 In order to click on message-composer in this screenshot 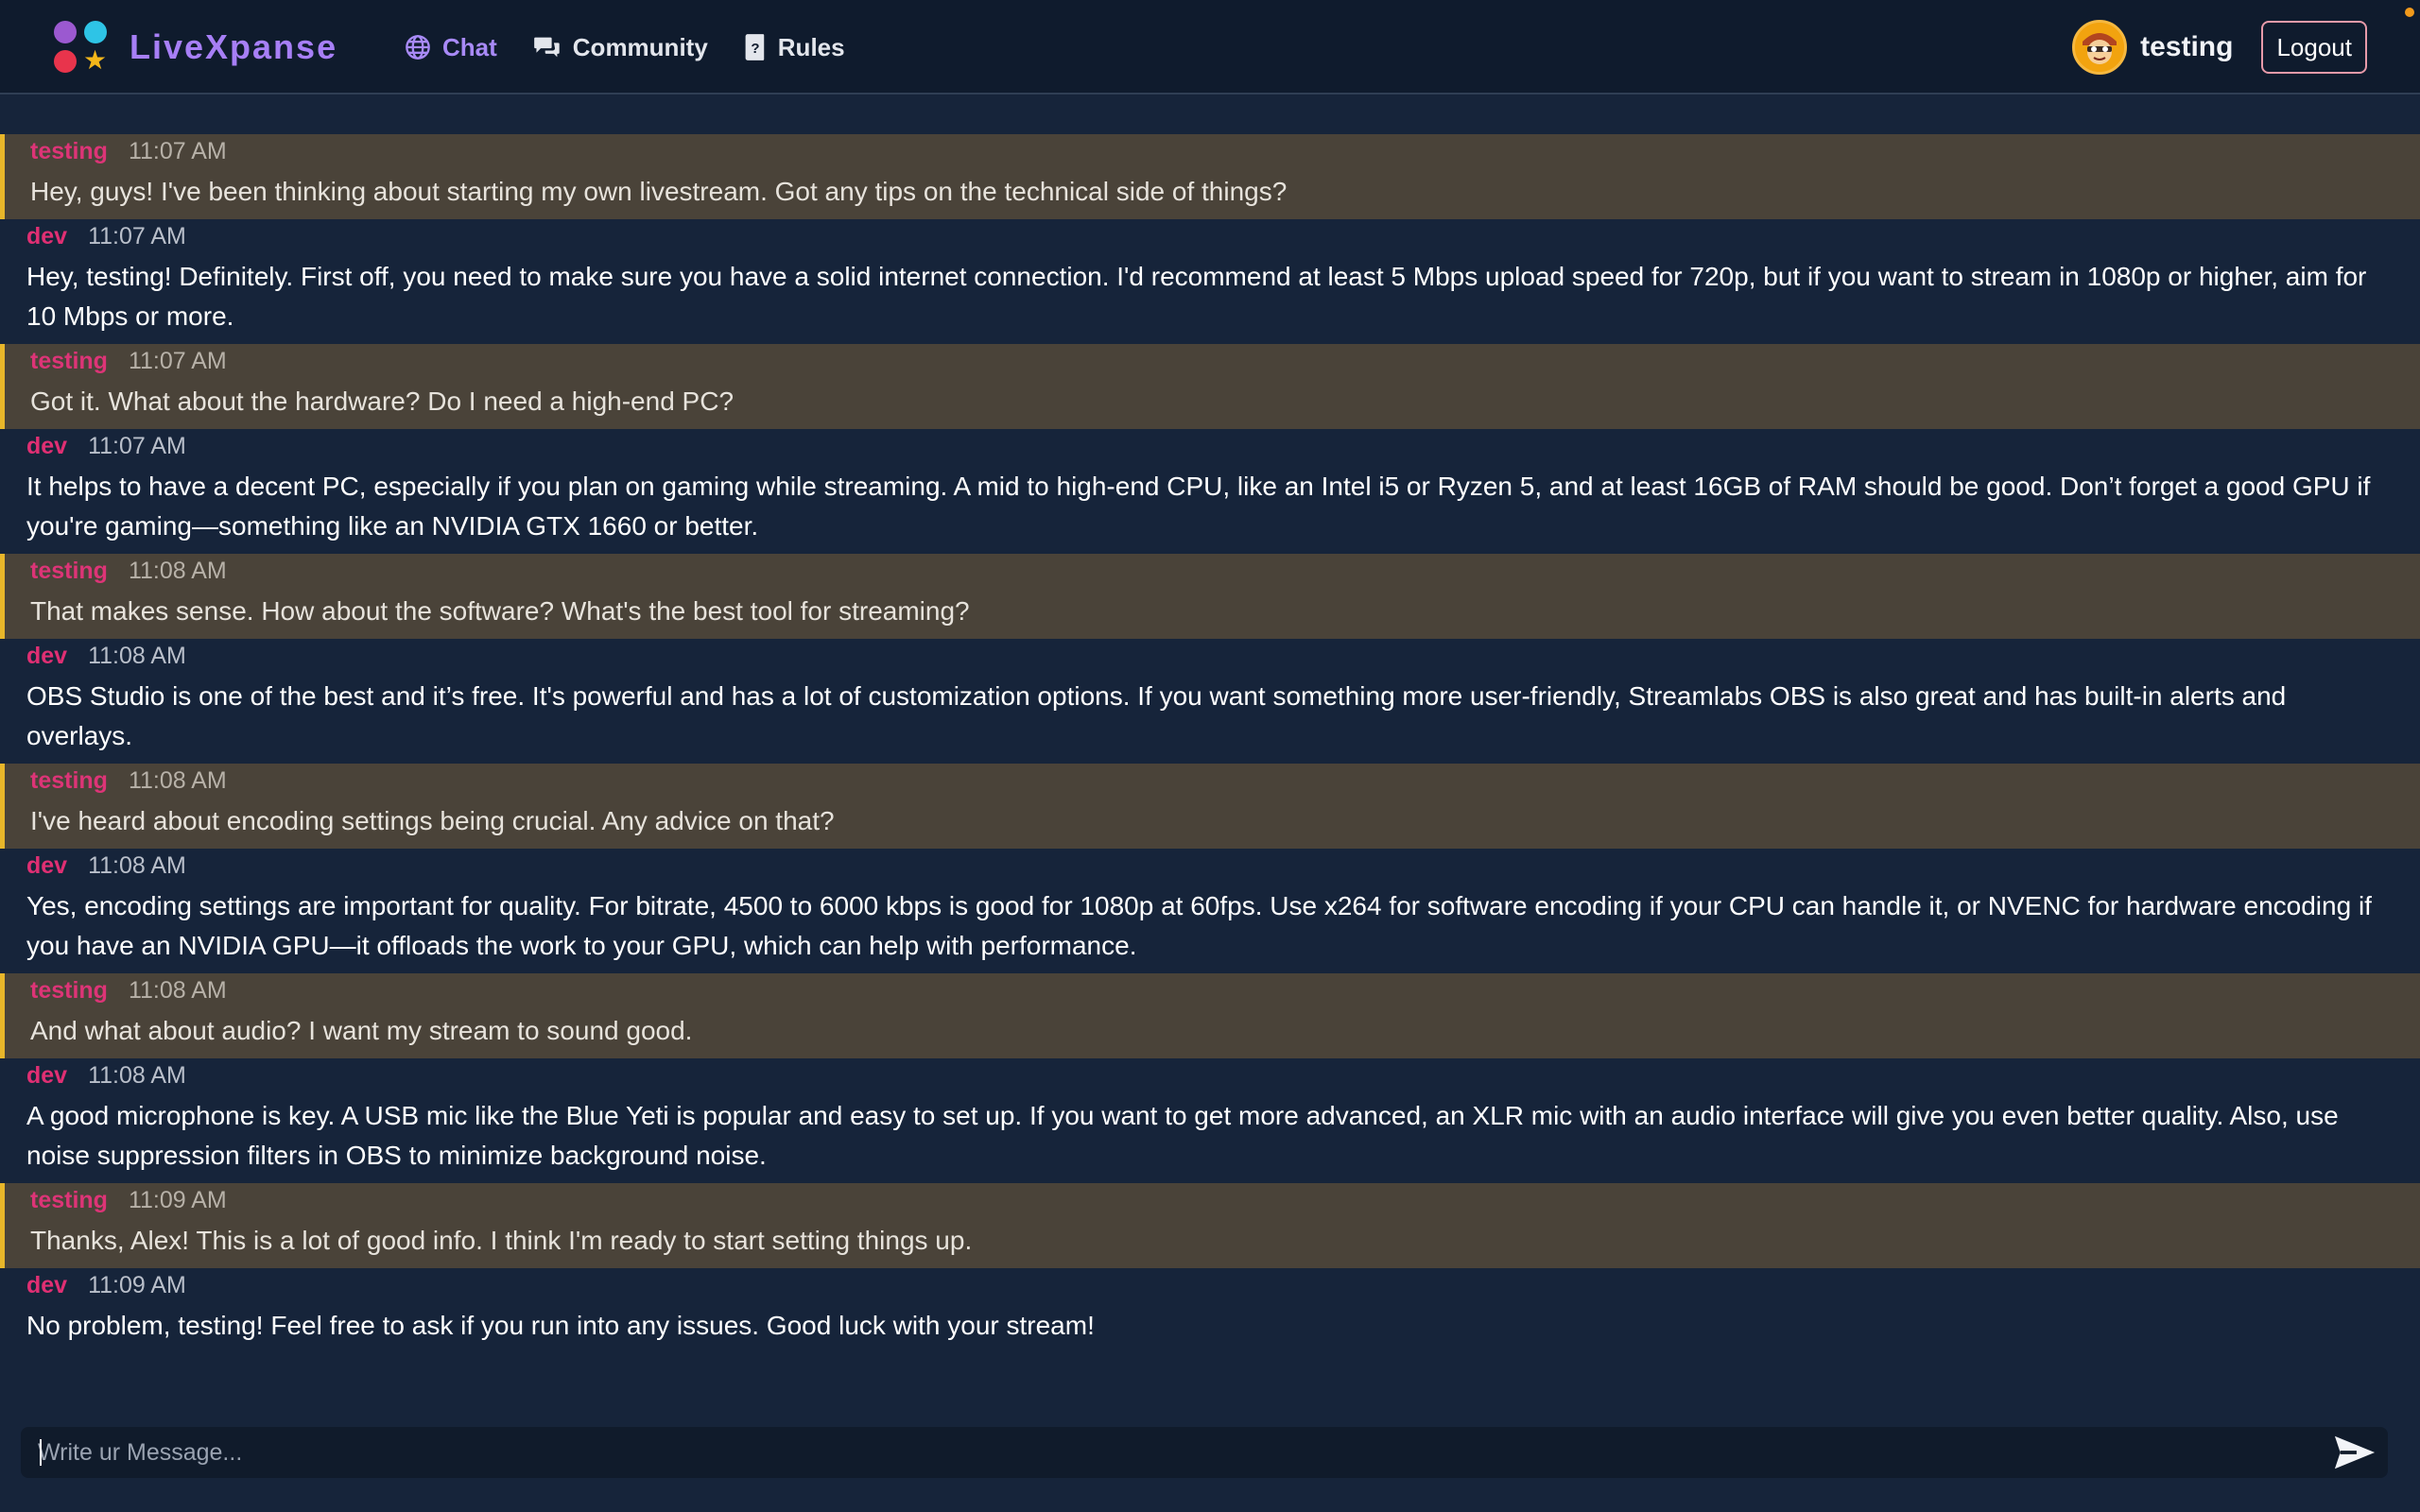, I will do `click(1204, 1452)`.